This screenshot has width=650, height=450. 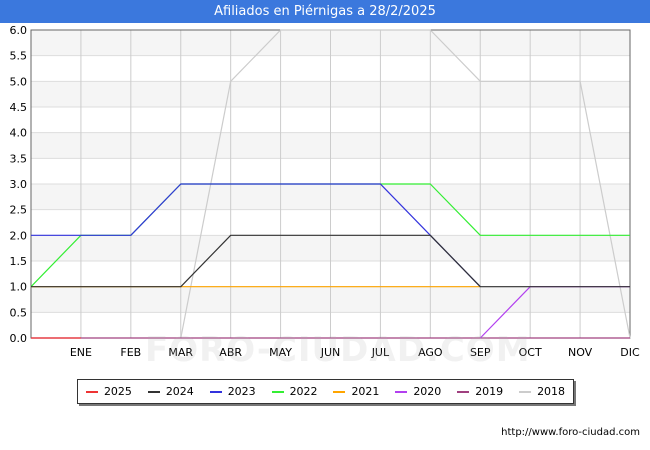 I want to click on y-tick-label: 4.5, so click(x=19, y=107).